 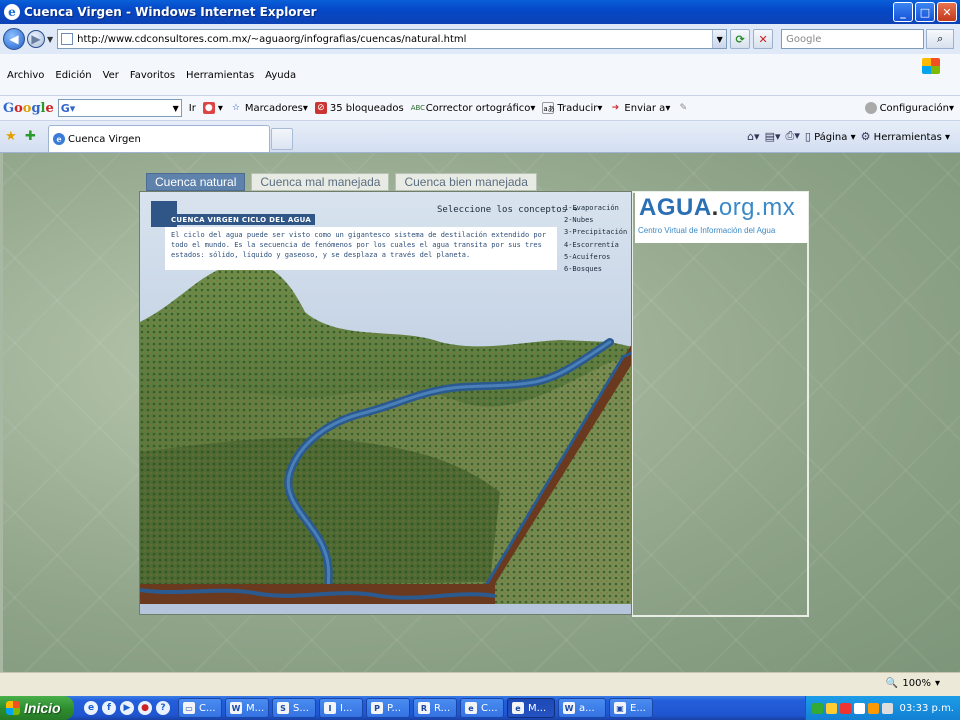 What do you see at coordinates (717, 208) in the screenshot?
I see `logo-text: AGUA.org.mx` at bounding box center [717, 208].